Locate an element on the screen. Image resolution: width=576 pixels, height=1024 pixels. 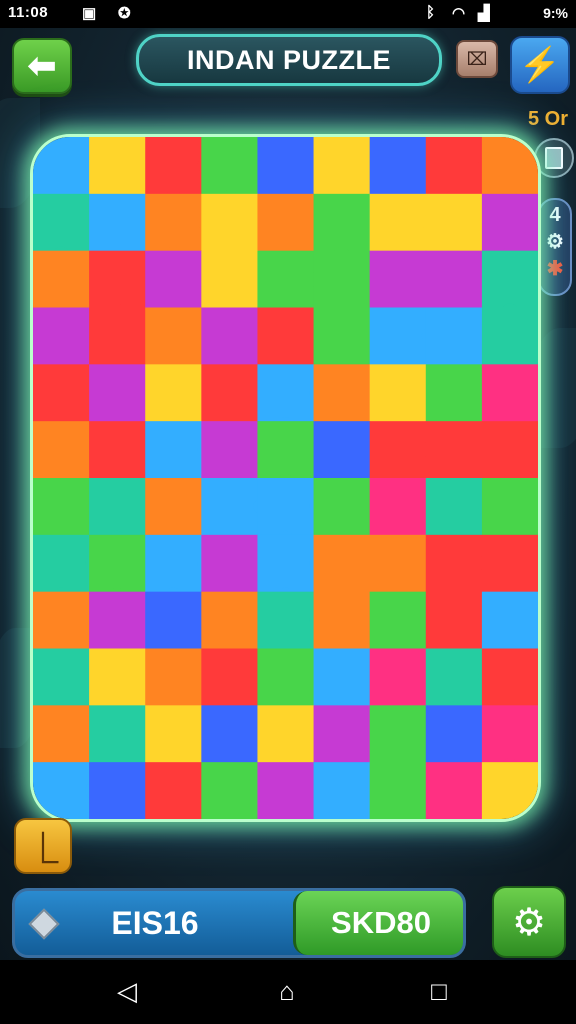
book-button: ⎿ is located at coordinates (43, 846).